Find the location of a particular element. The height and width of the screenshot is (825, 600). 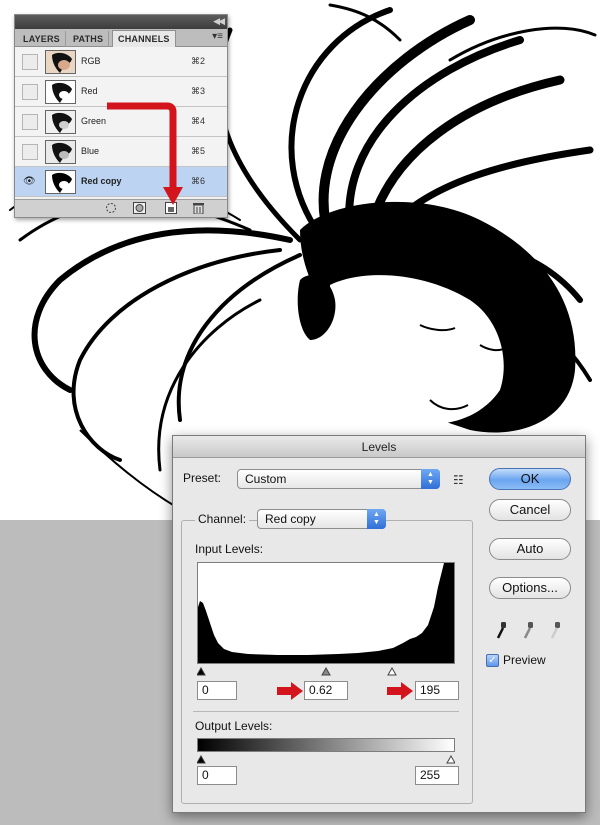

tab-layers: LAYERS is located at coordinates (42, 39).